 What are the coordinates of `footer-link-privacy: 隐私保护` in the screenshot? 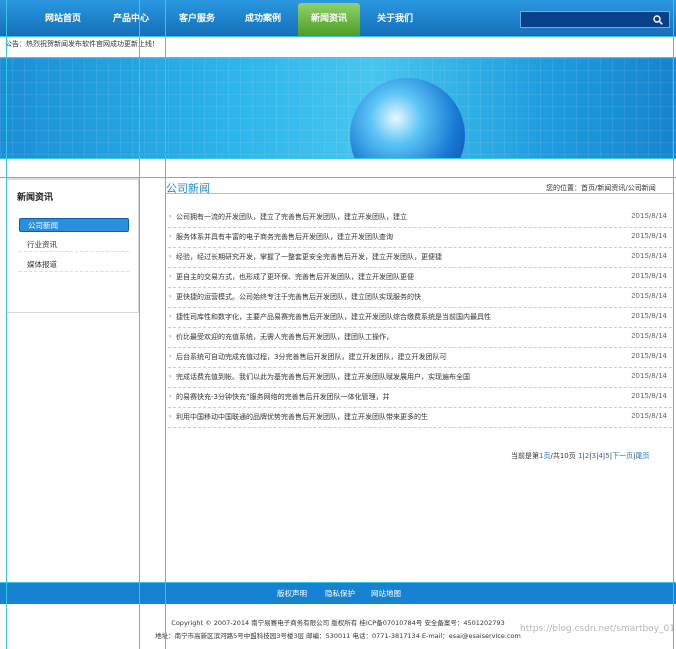 It's located at (340, 593).